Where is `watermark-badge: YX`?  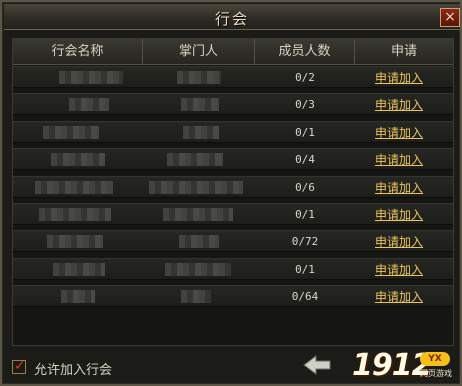 watermark-badge: YX is located at coordinates (435, 359).